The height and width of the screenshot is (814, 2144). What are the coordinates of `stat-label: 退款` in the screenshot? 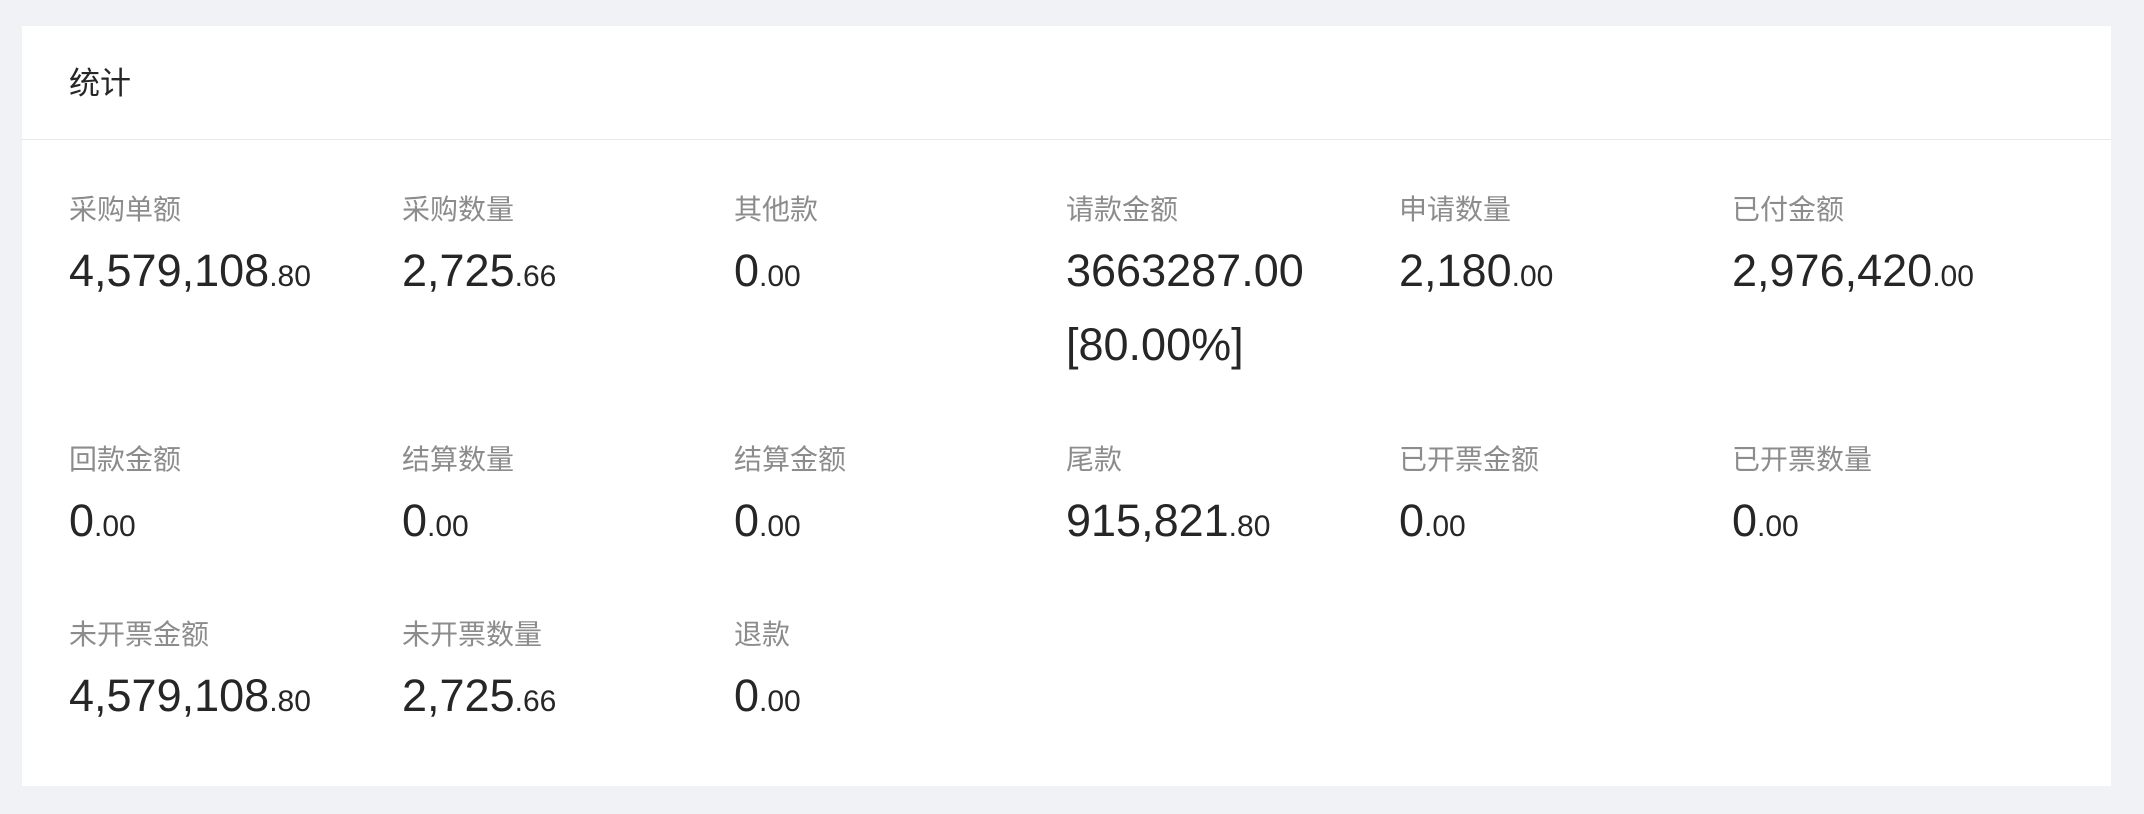 It's located at (762, 634).